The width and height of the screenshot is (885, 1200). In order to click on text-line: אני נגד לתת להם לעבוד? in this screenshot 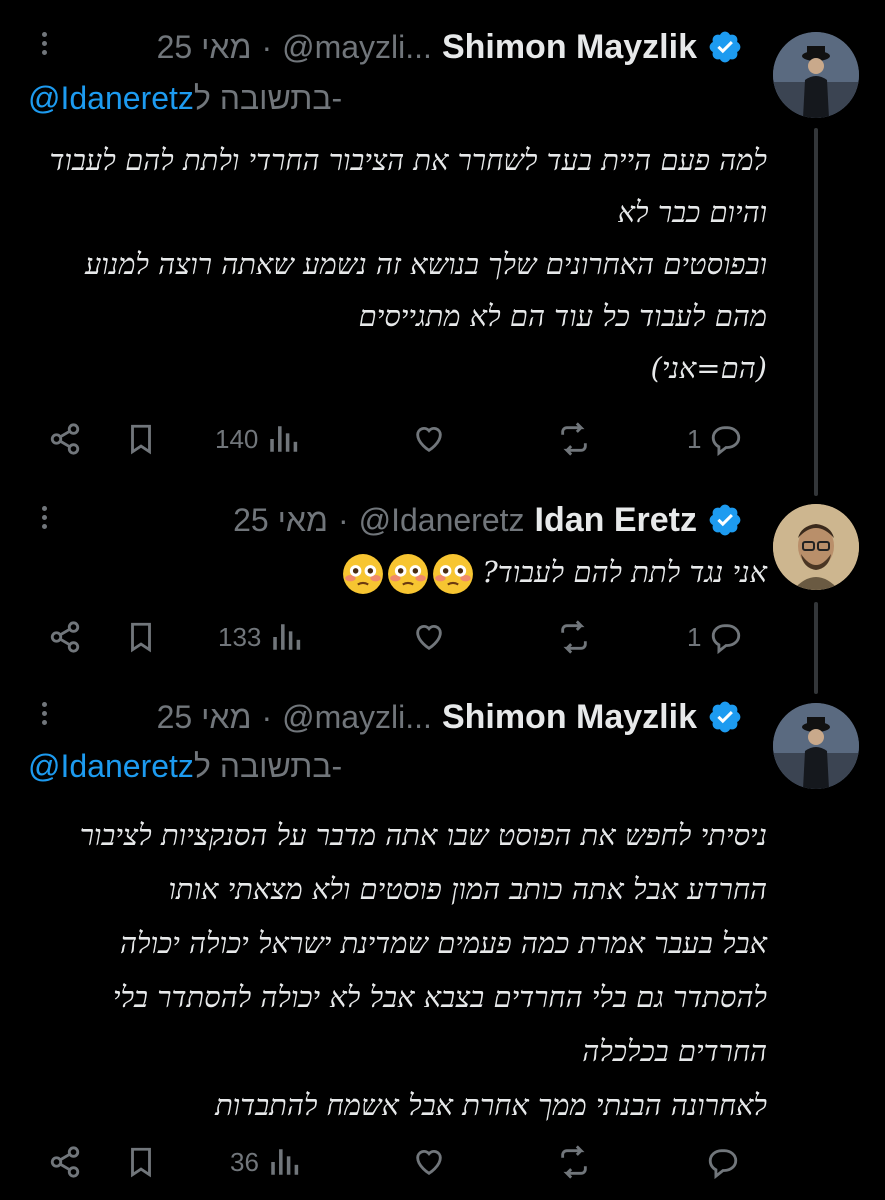, I will do `click(517, 572)`.